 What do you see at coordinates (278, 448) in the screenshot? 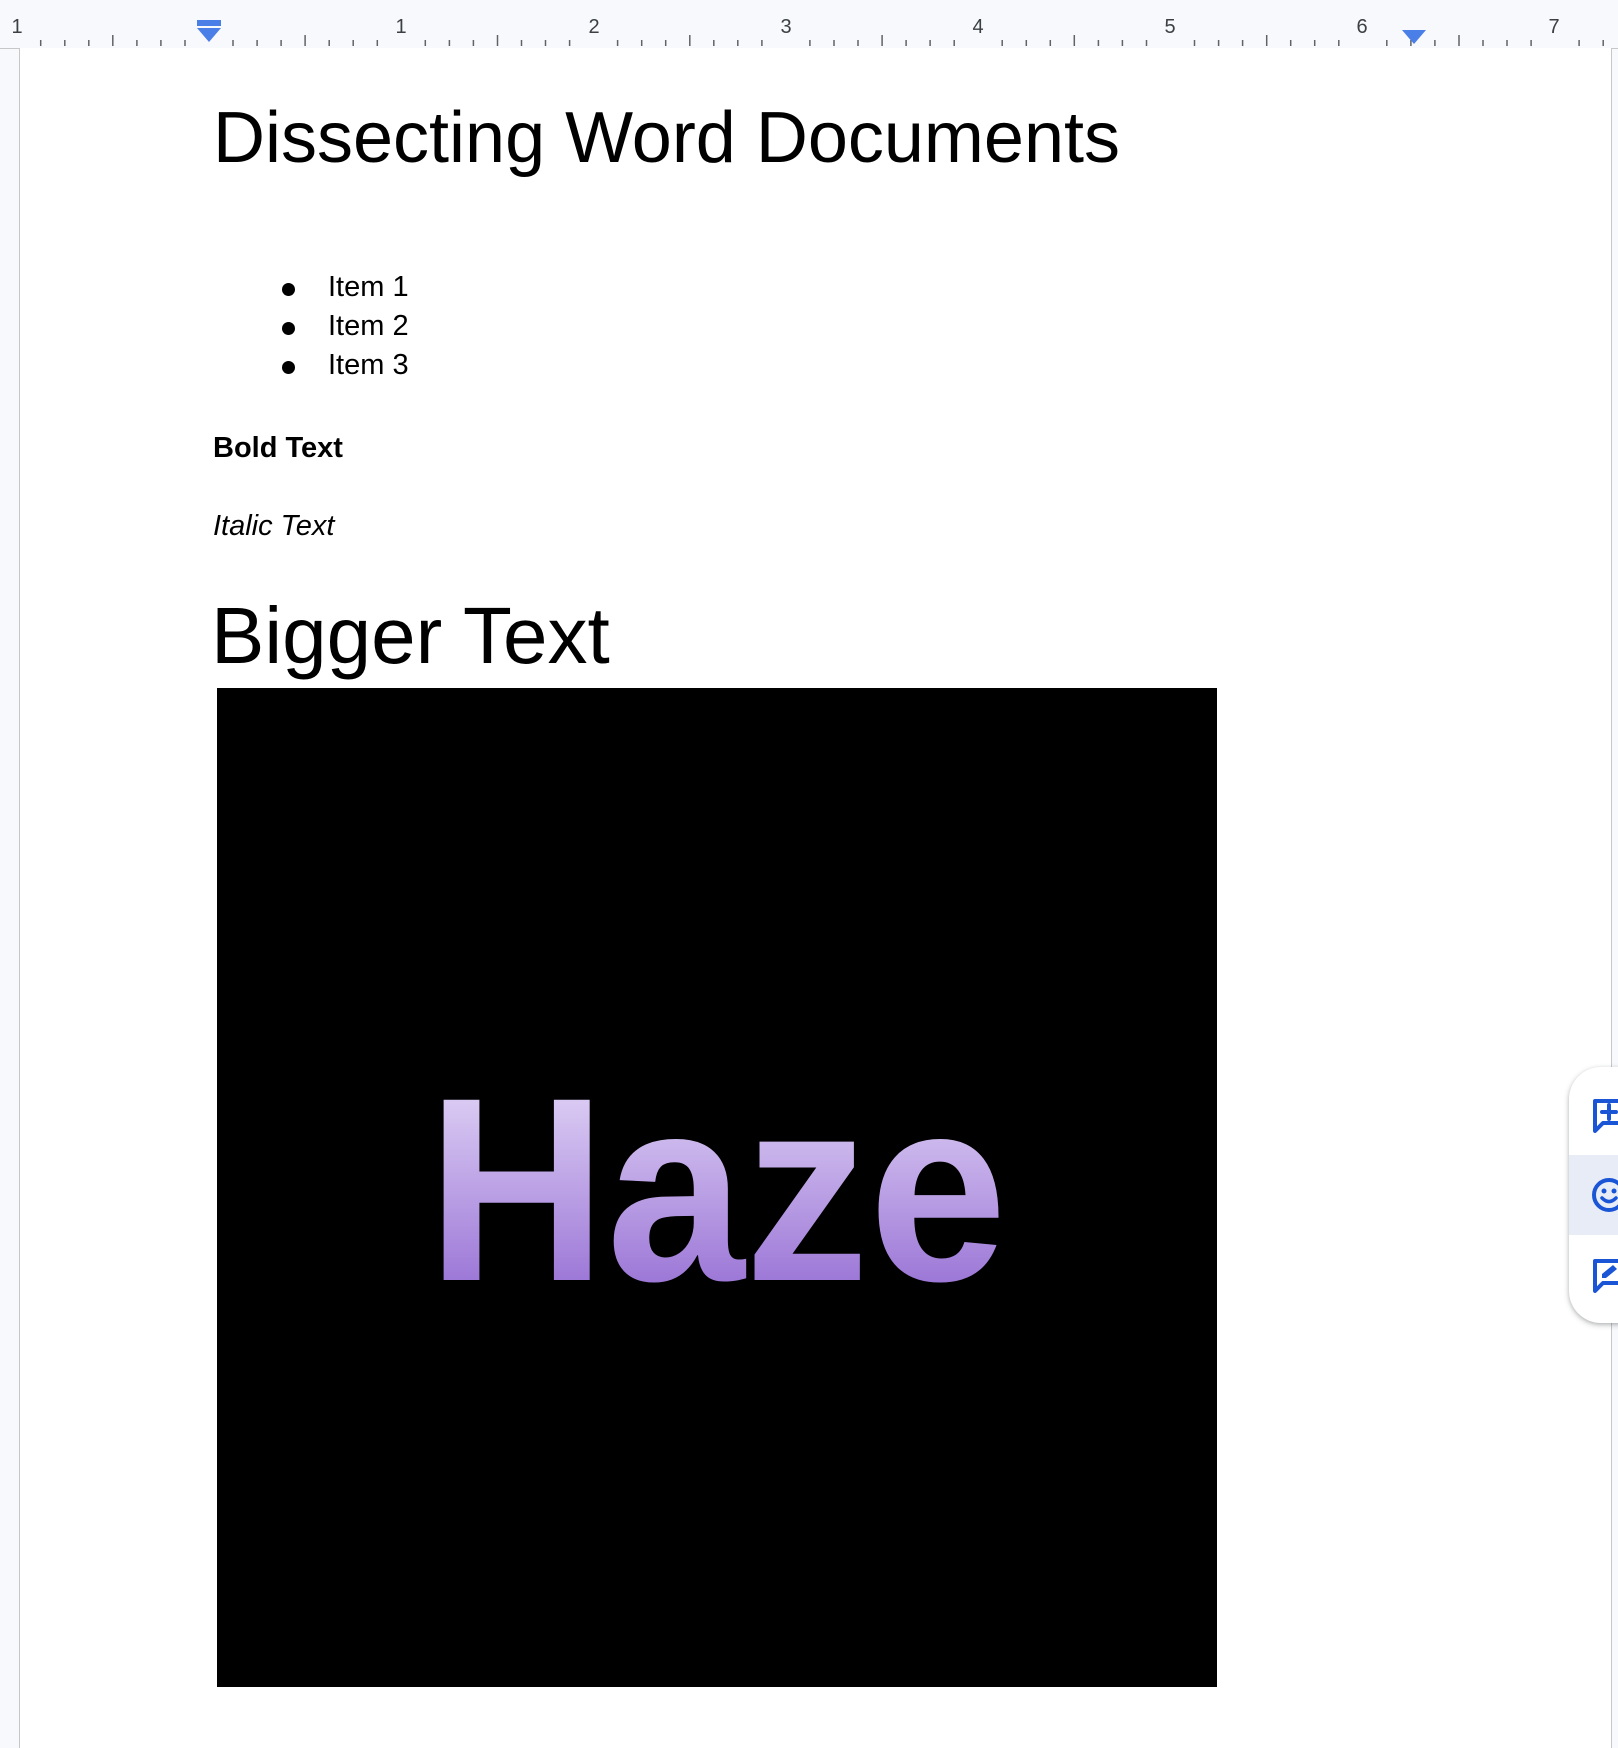
I see `bold-text: Bold Text` at bounding box center [278, 448].